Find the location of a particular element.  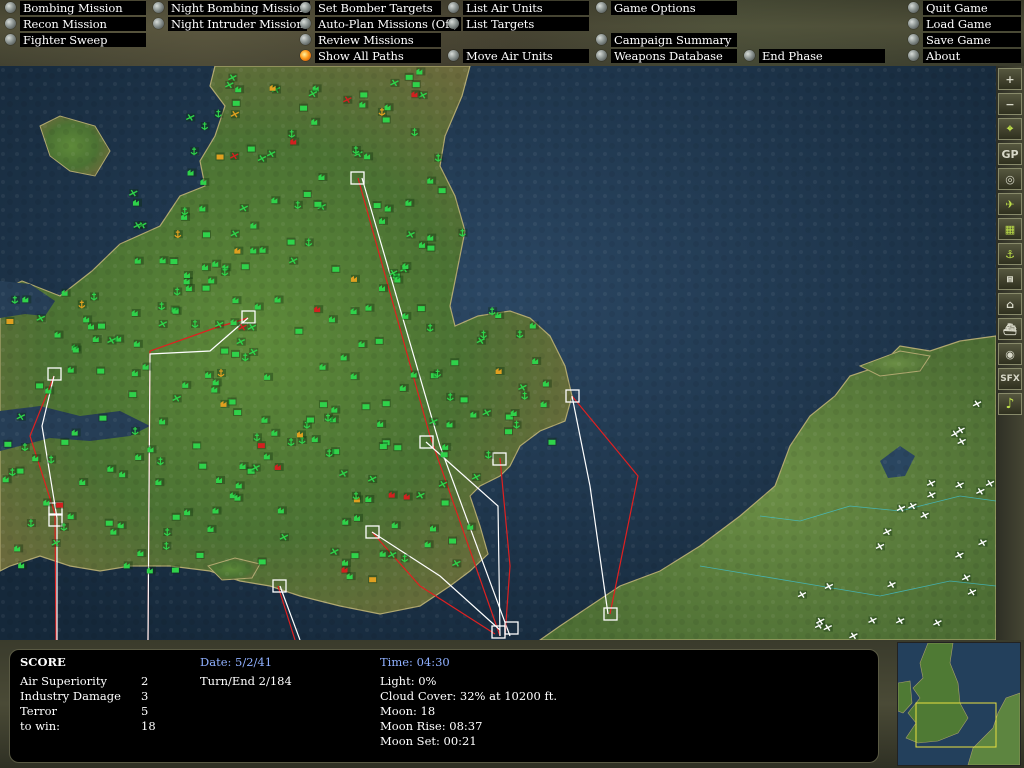

port-icon: ⚓ is located at coordinates (1010, 254).